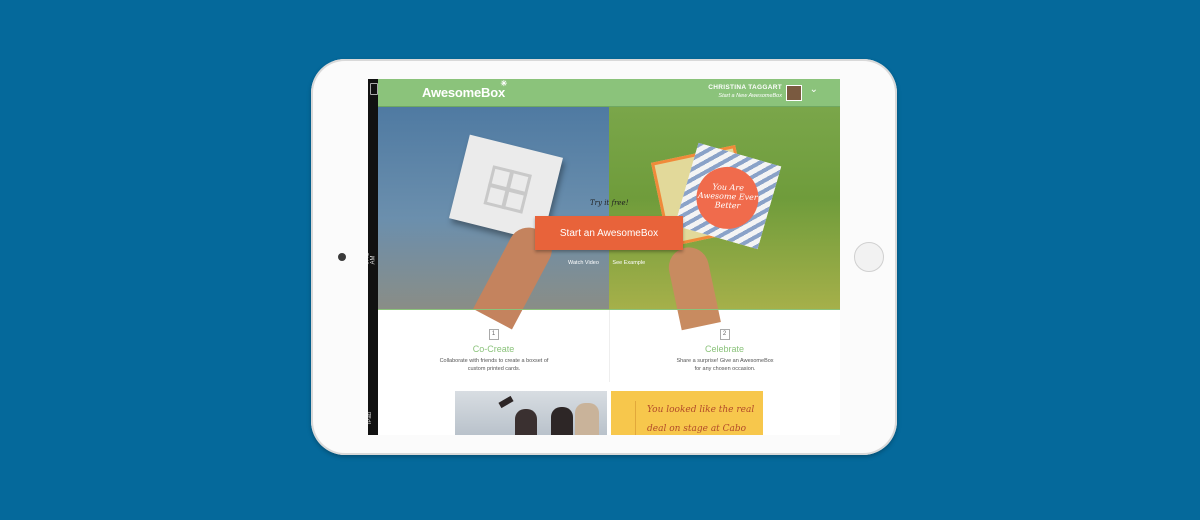  What do you see at coordinates (701, 410) in the screenshot?
I see `note-line-1: You looked like the real` at bounding box center [701, 410].